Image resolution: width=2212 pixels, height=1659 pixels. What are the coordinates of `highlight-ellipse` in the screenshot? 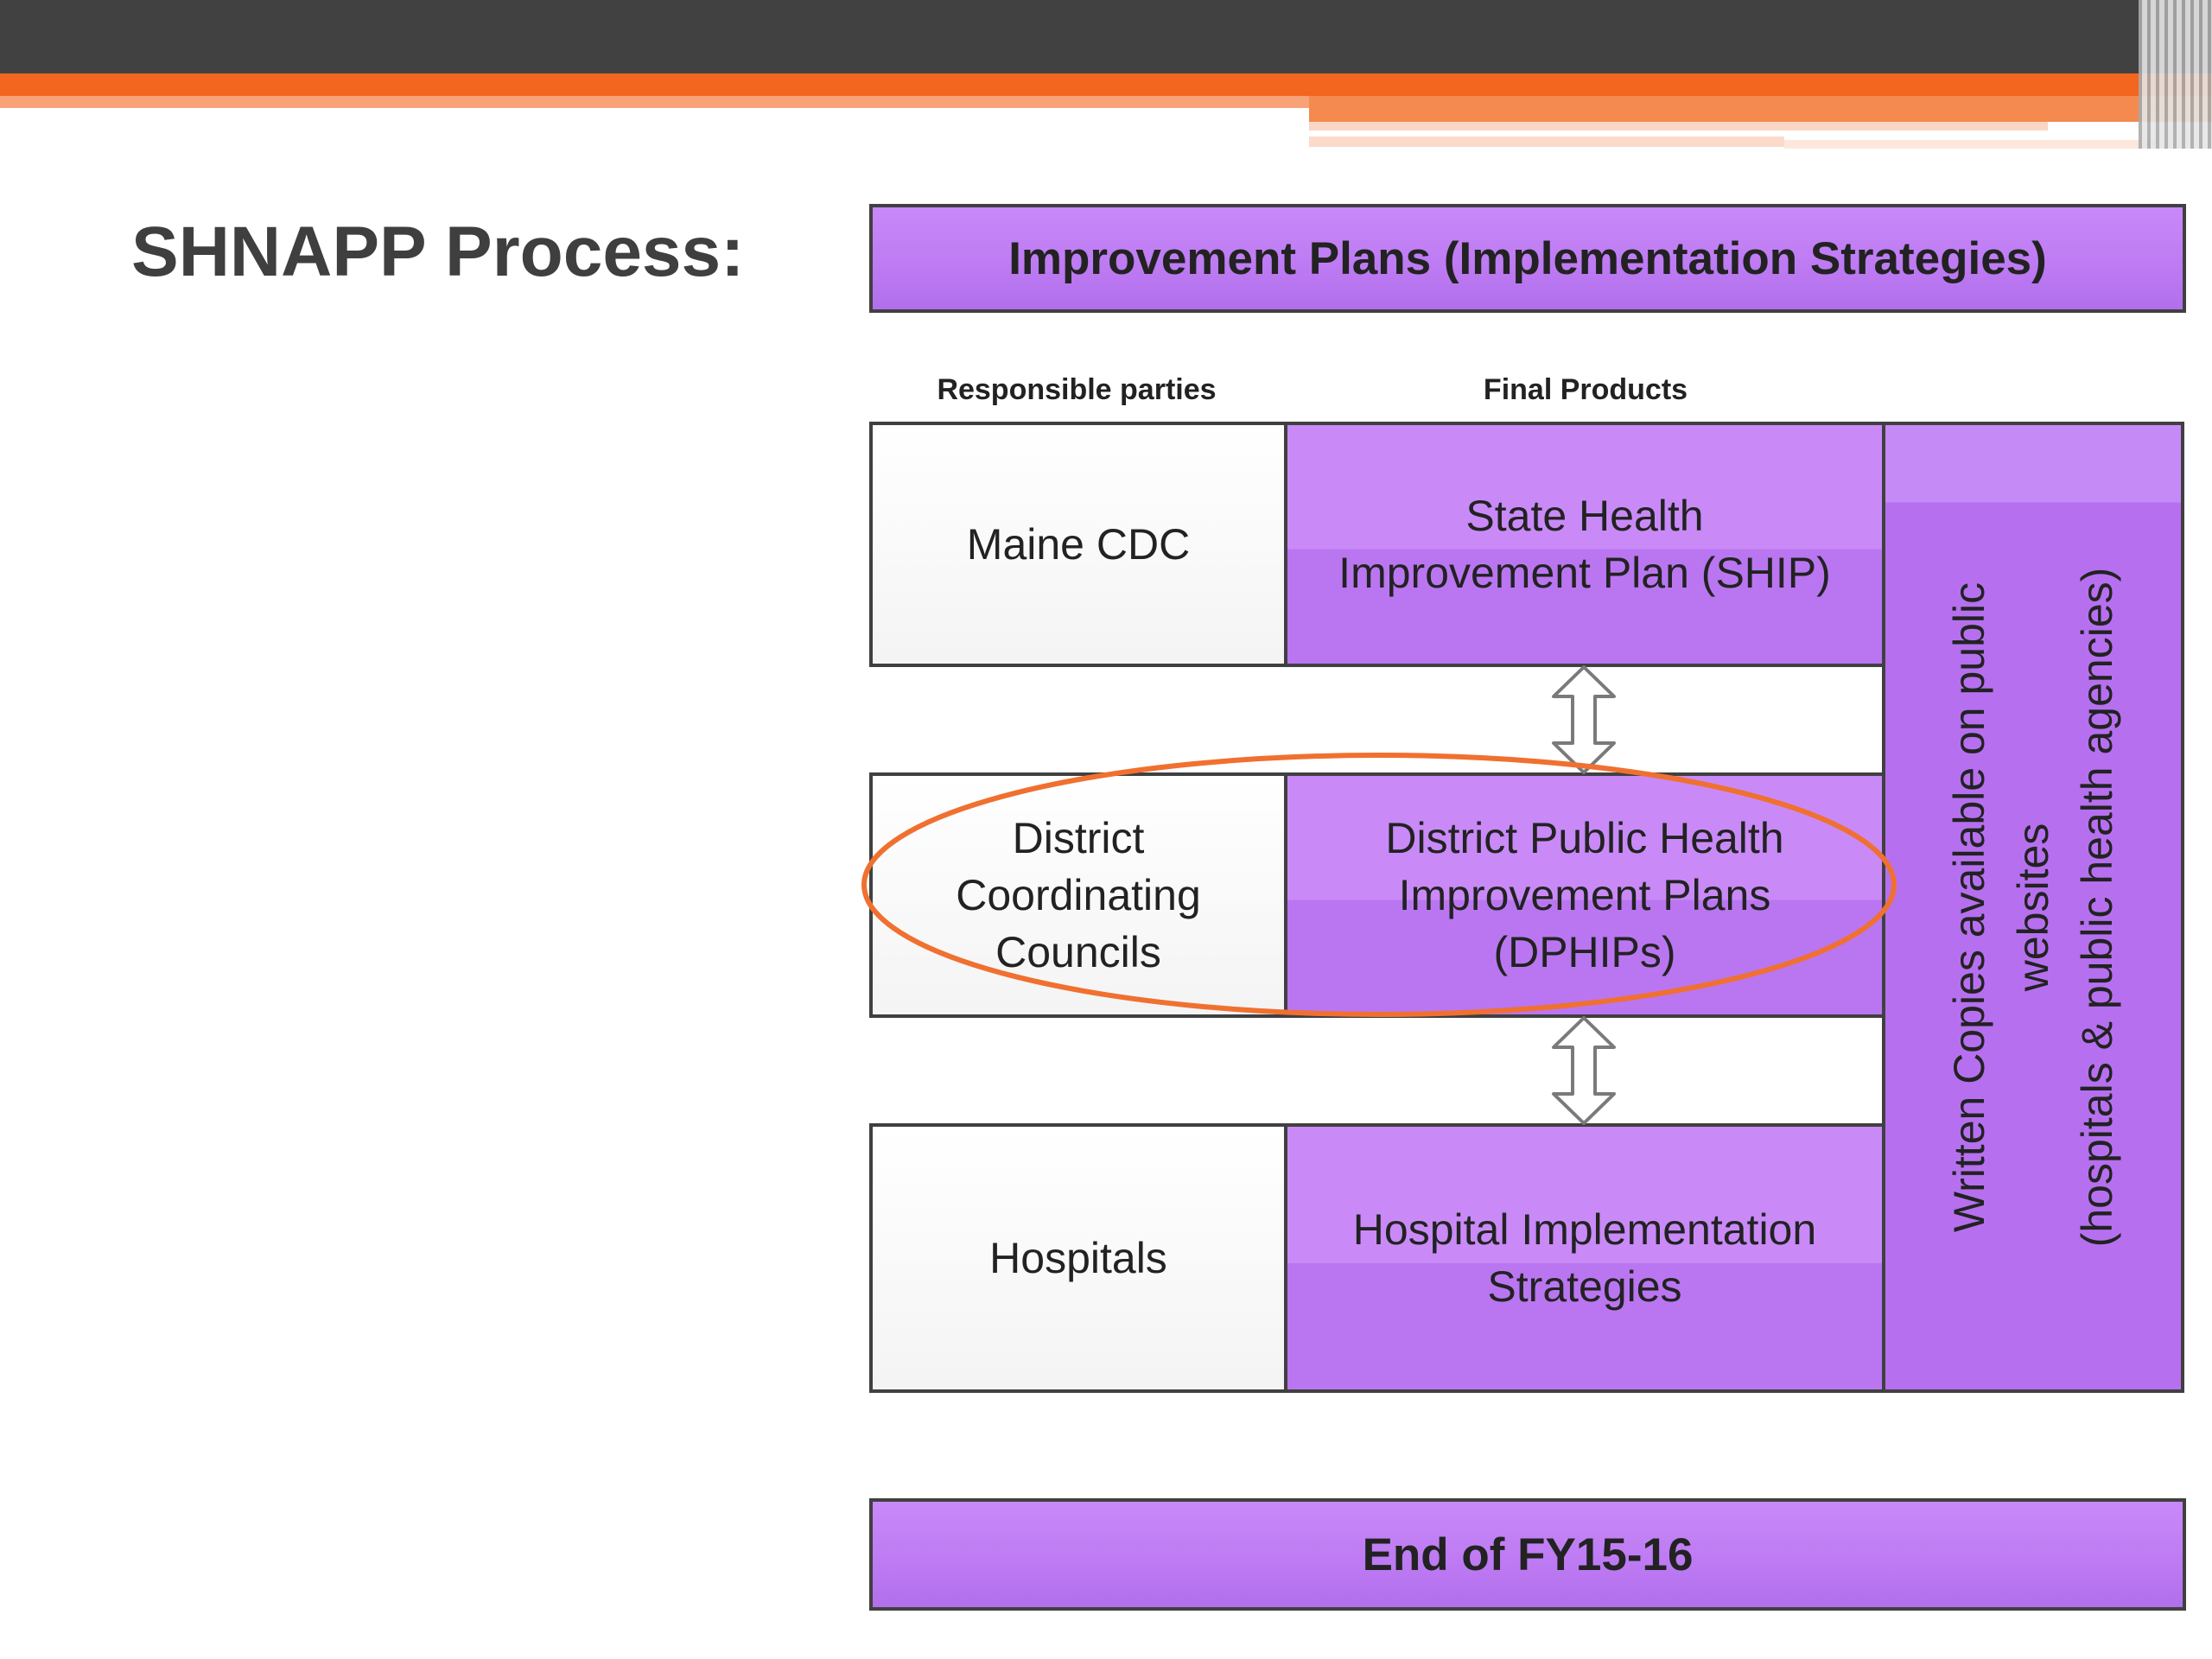 It's located at (1379, 885).